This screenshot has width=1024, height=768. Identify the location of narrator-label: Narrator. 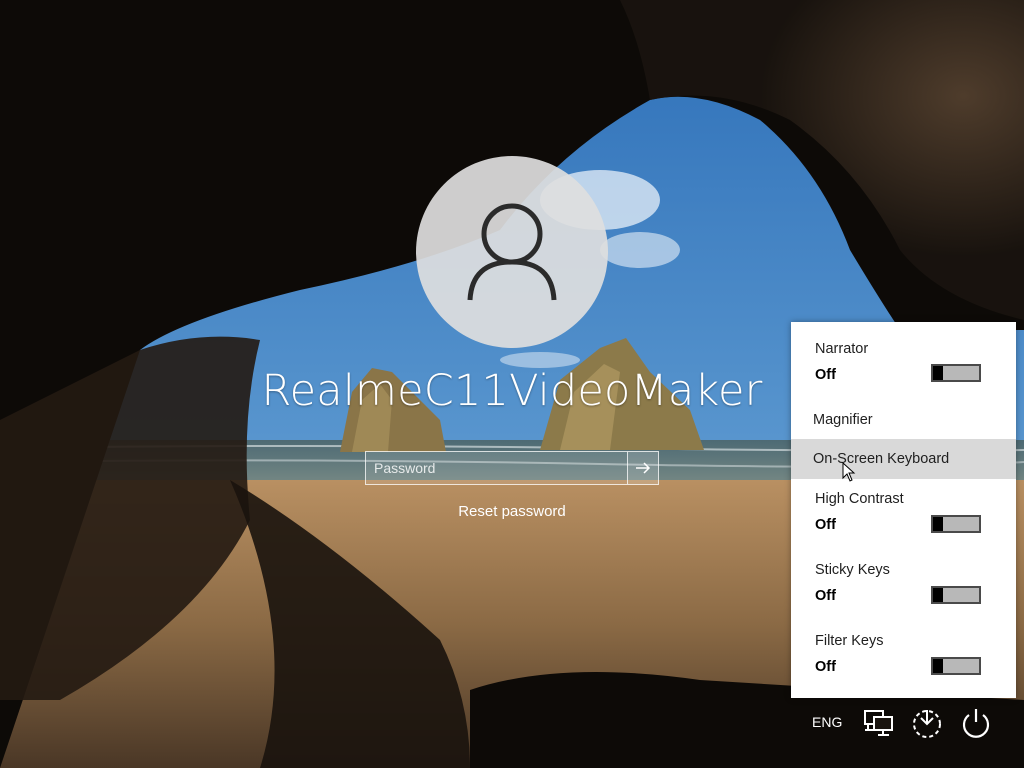
(842, 349).